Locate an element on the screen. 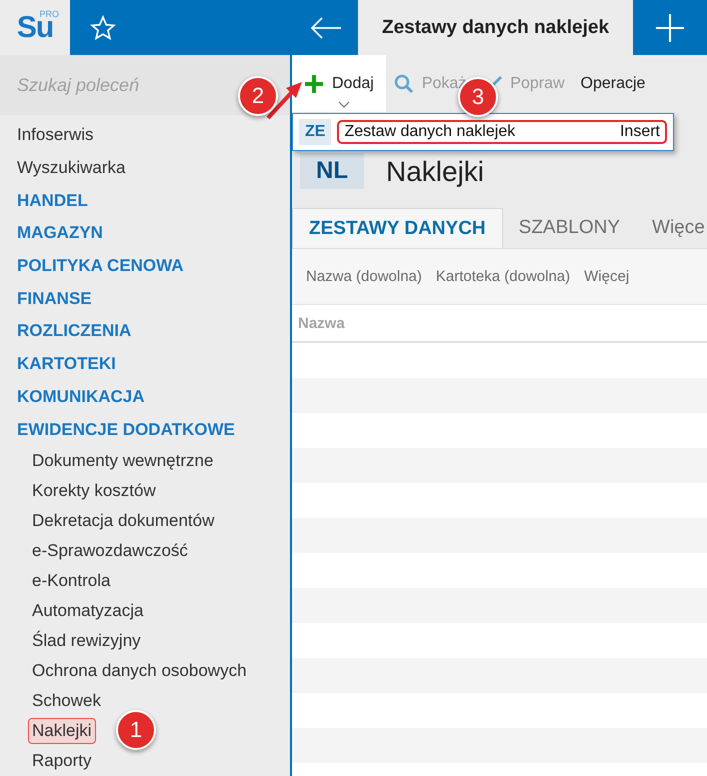  item-badge: ZE is located at coordinates (315, 132).